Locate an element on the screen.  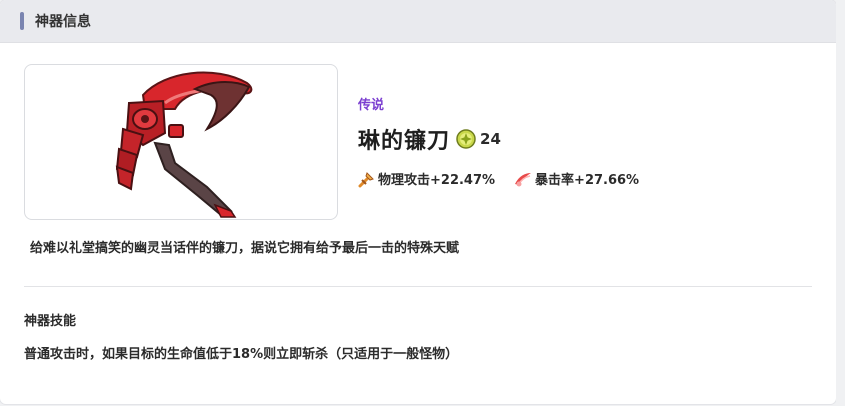
stat-crit-rate: 暴击率+27.66% is located at coordinates (576, 178).